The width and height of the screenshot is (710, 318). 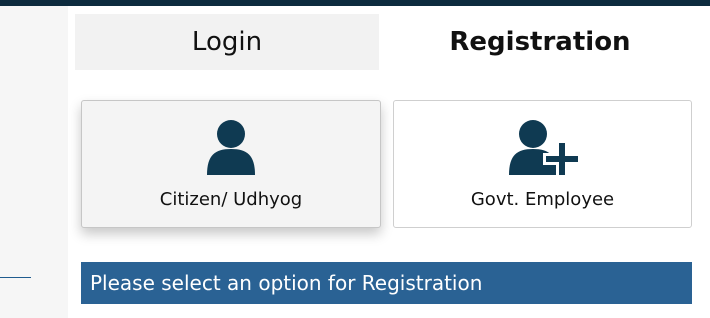 What do you see at coordinates (15, 277) in the screenshot?
I see `side-divider` at bounding box center [15, 277].